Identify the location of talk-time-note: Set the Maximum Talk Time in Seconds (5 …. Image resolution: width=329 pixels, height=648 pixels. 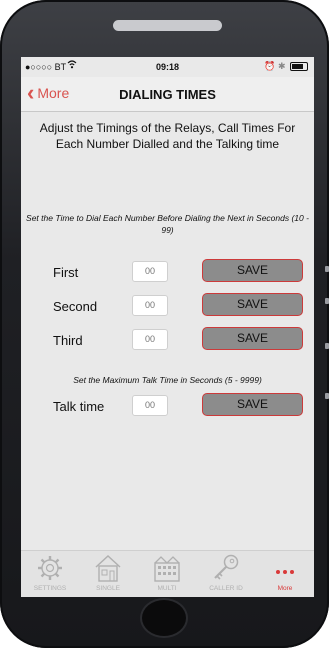
(167, 380).